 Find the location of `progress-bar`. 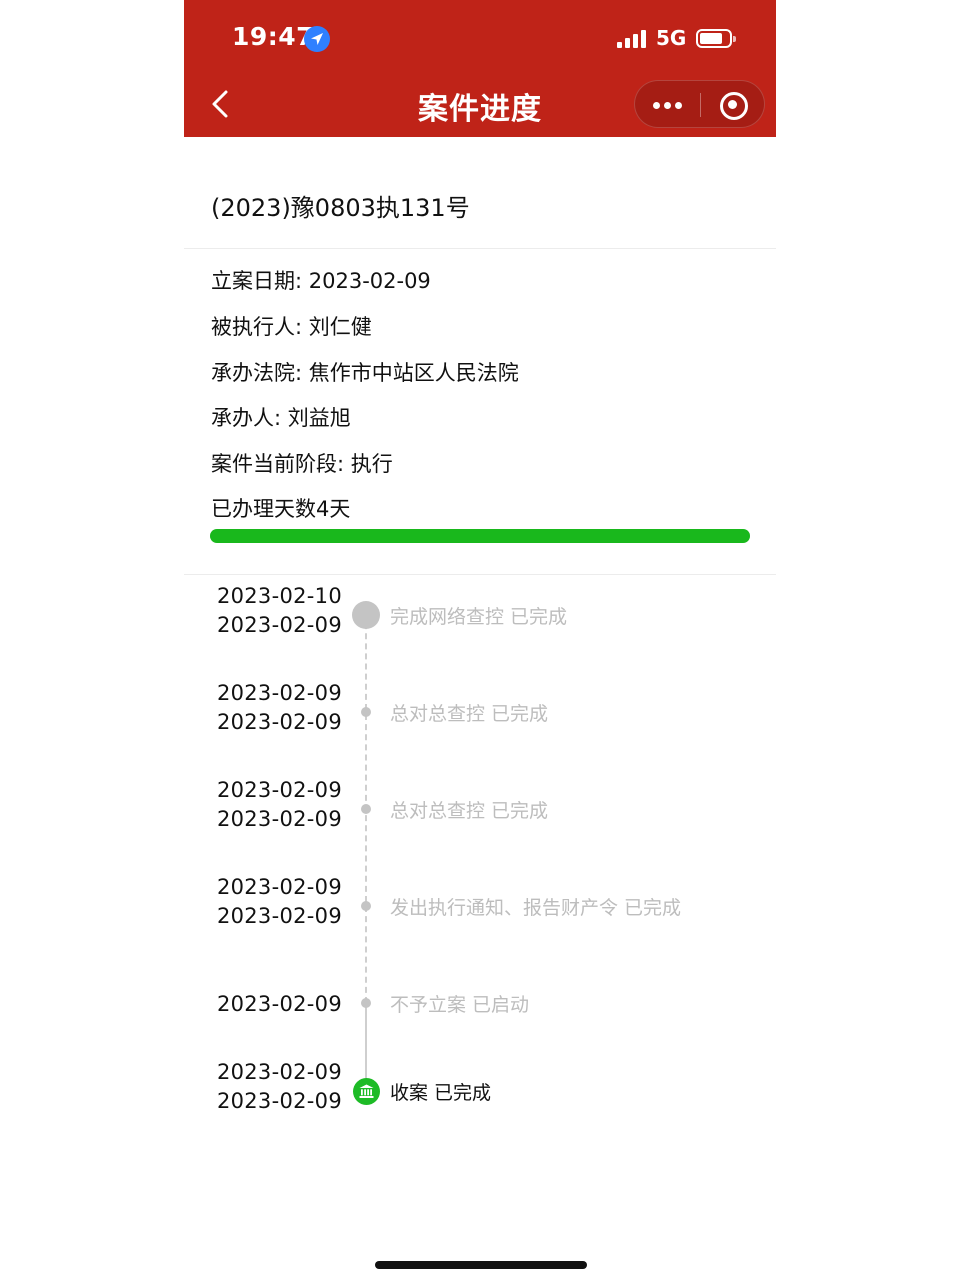

progress-bar is located at coordinates (480, 536).